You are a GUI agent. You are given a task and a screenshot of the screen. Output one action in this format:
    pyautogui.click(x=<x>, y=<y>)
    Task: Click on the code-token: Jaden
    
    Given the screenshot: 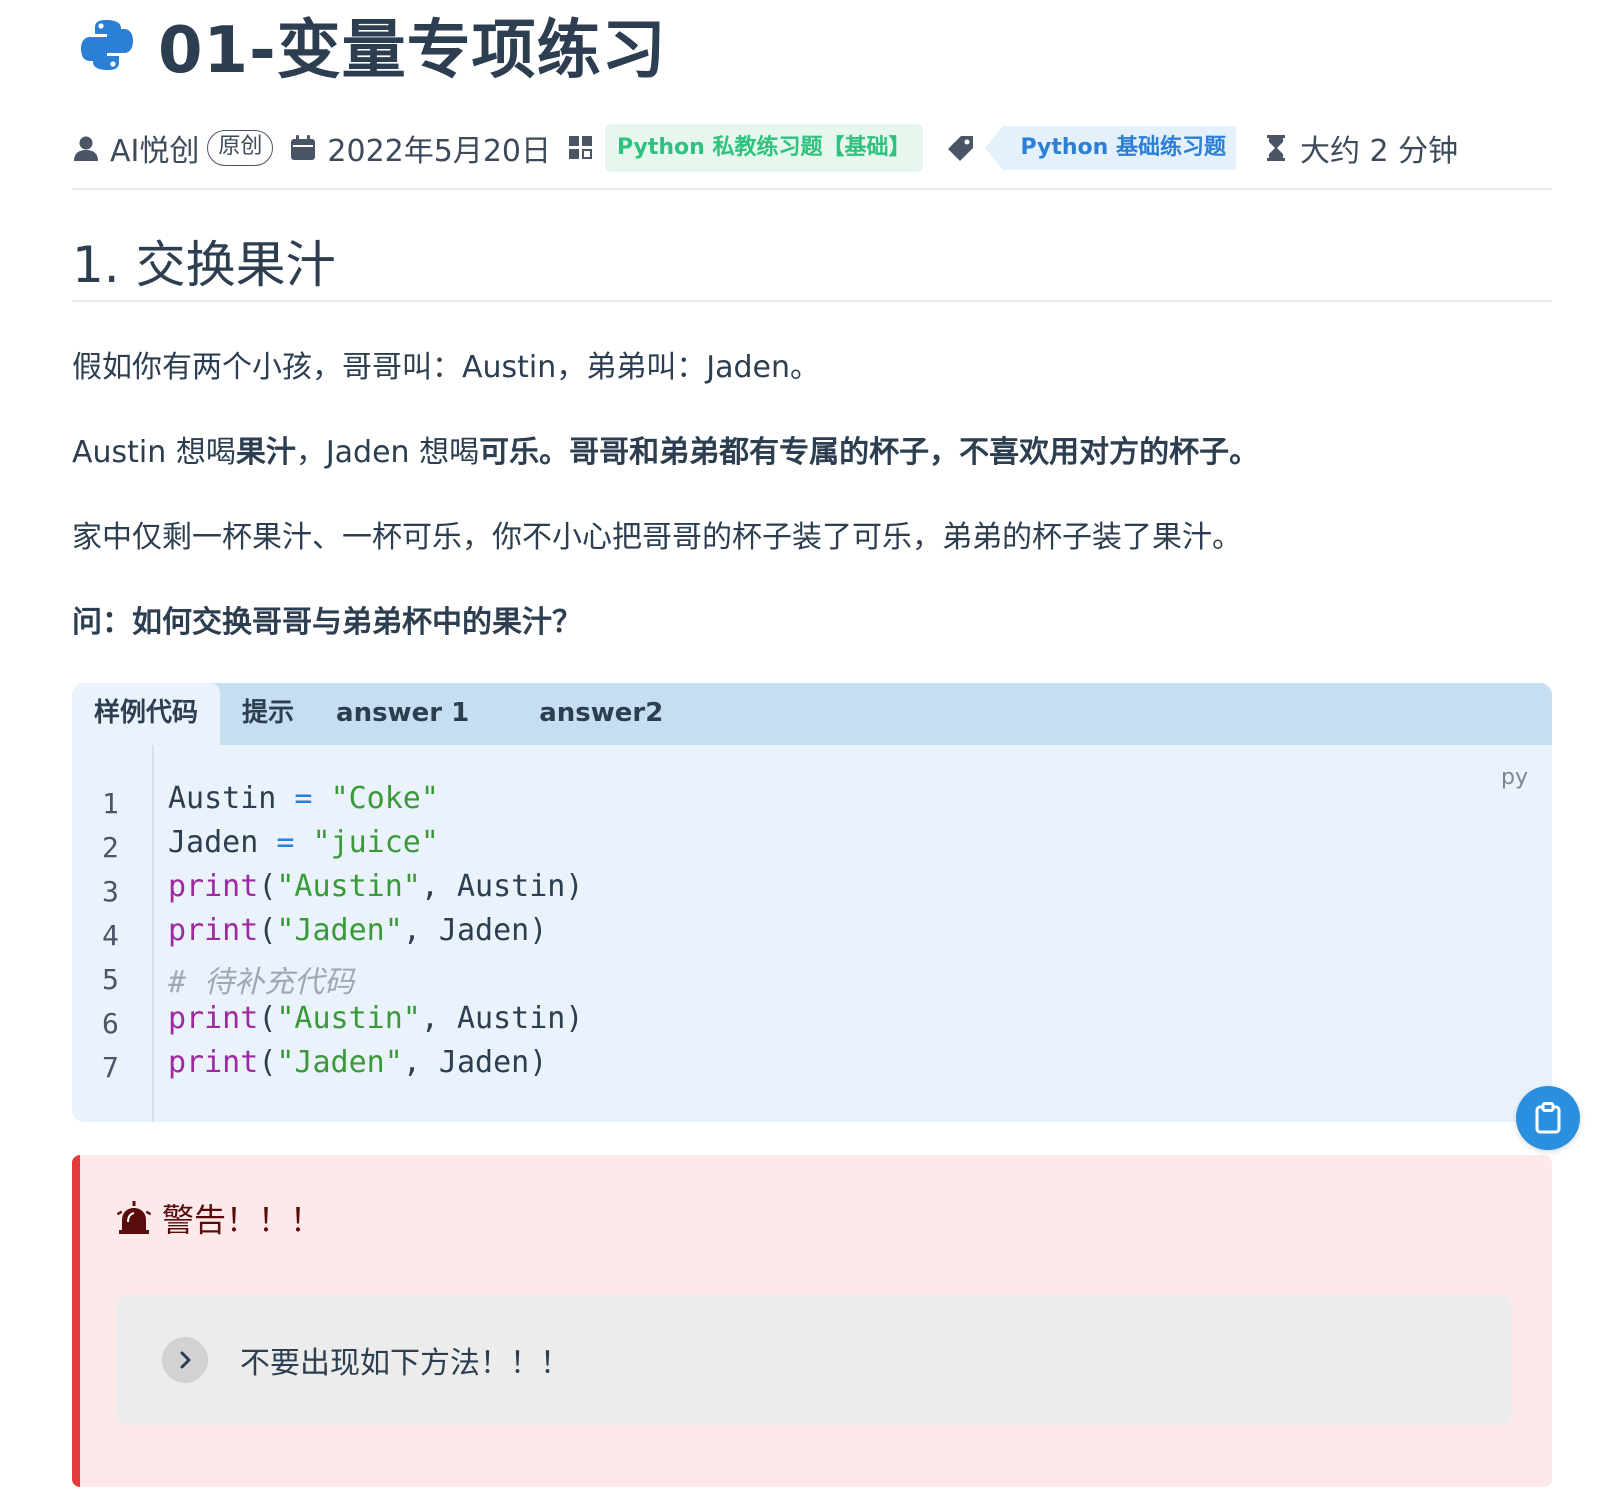 What is the action you would take?
    pyautogui.click(x=213, y=842)
    